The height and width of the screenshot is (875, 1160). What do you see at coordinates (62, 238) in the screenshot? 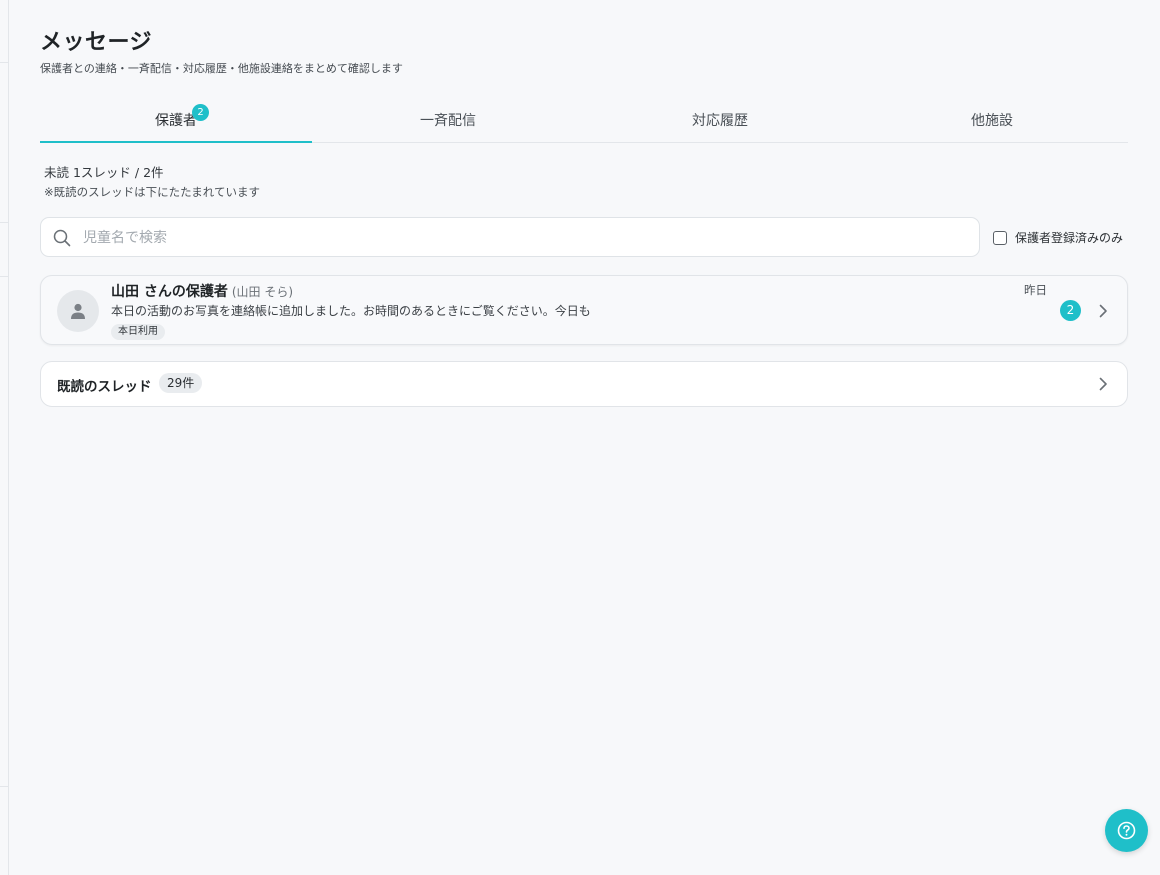
I see `search-icon` at bounding box center [62, 238].